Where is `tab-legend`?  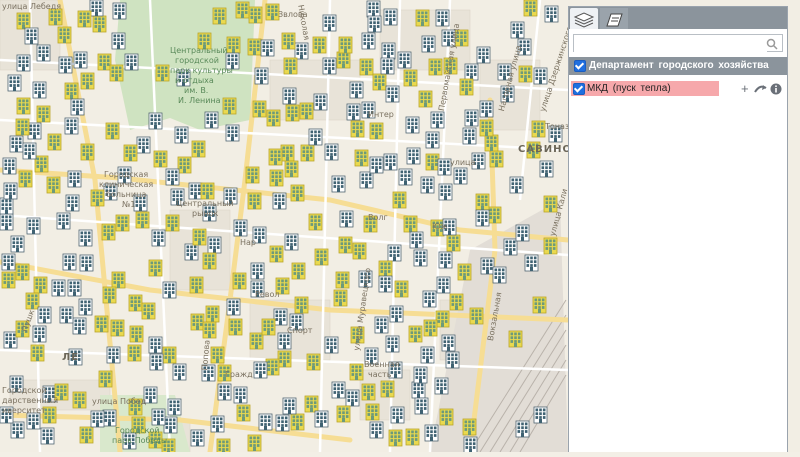 tab-legend is located at coordinates (614, 18).